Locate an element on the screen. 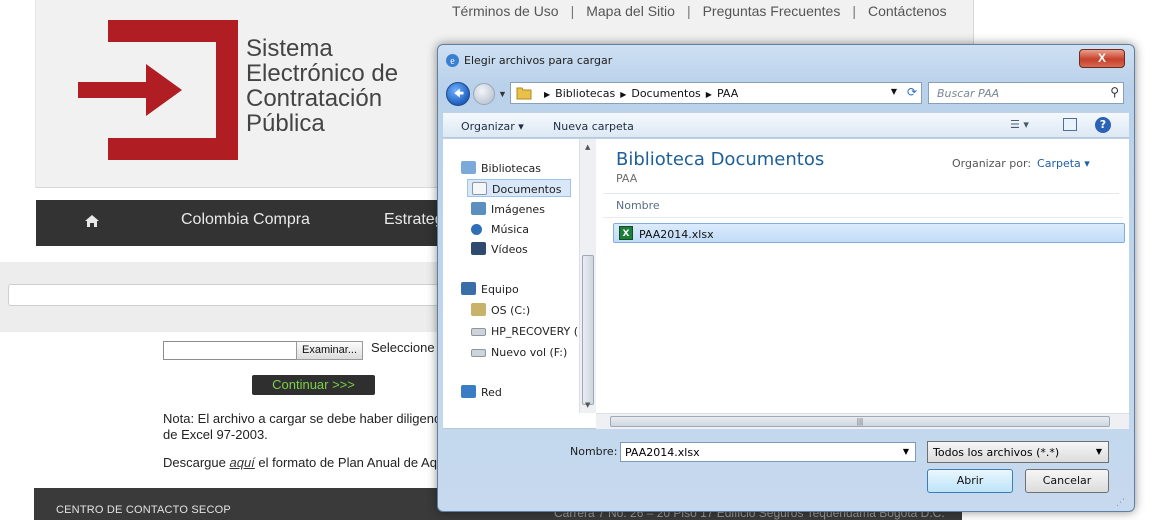 This screenshot has height=520, width=1162. sidebar-item-label: Música is located at coordinates (510, 229).